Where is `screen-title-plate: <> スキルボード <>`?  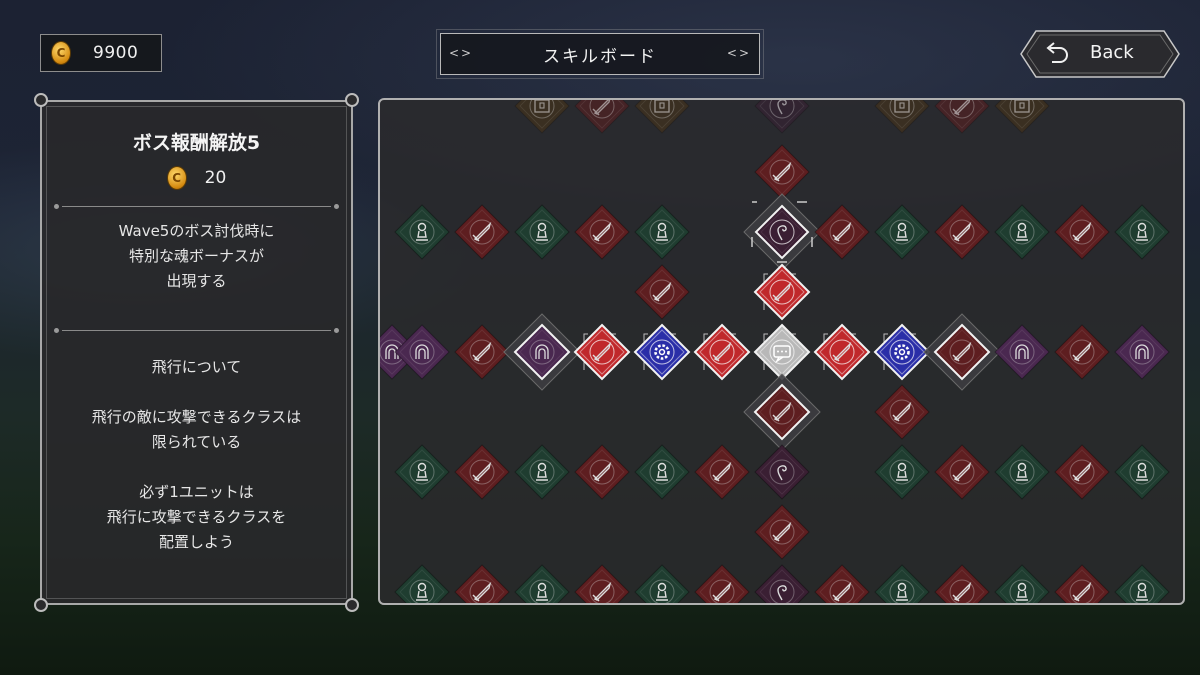 screen-title-plate: <> スキルボード <> is located at coordinates (600, 54).